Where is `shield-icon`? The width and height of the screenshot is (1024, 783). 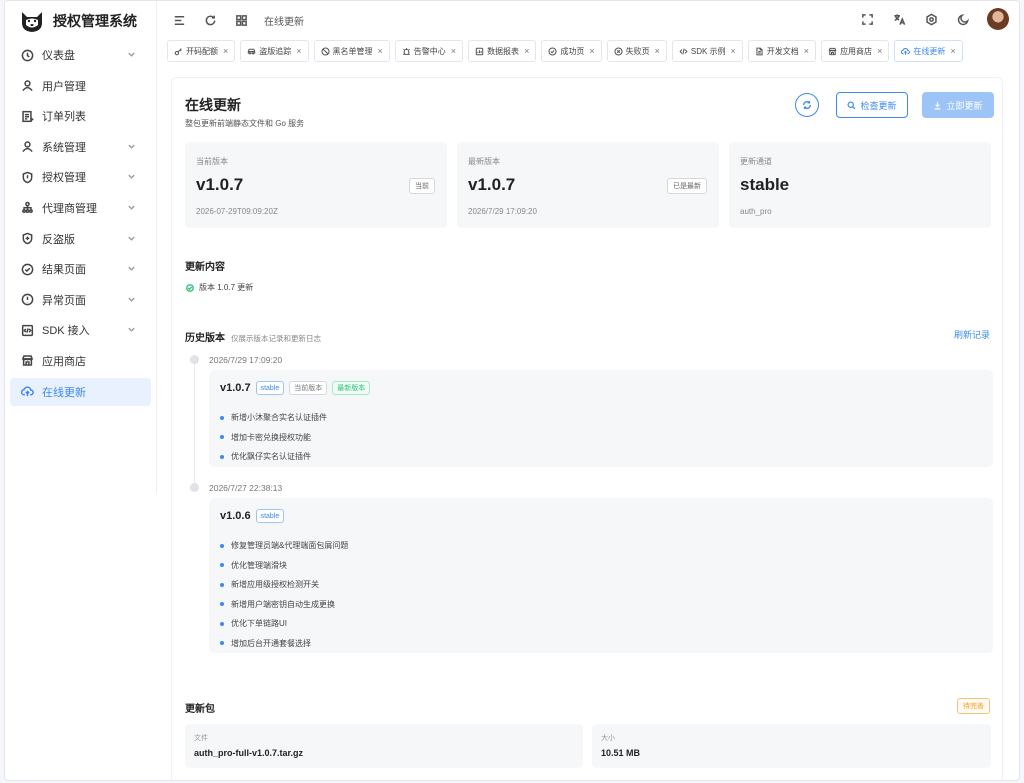
shield-icon is located at coordinates (27, 177).